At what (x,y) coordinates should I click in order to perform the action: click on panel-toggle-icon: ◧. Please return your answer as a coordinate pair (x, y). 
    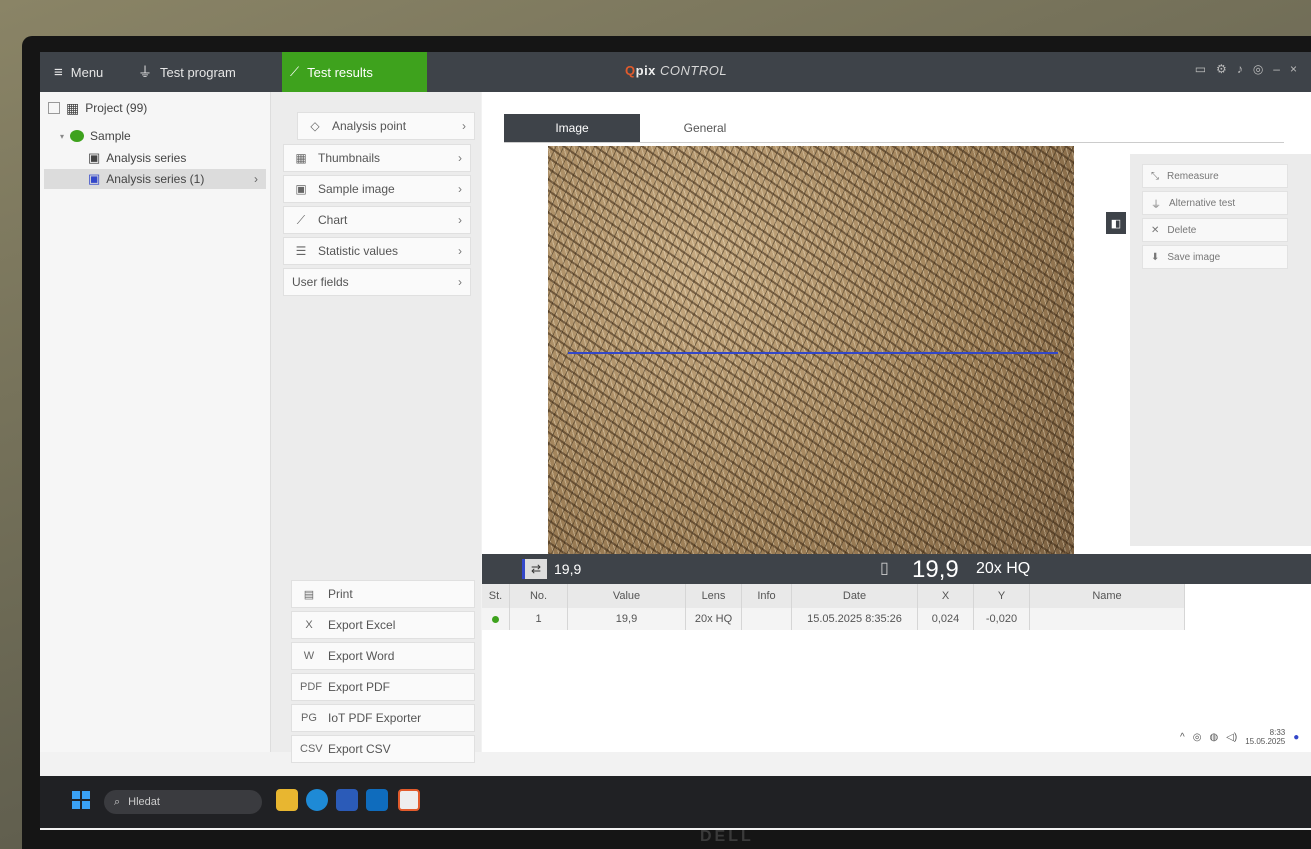
    Looking at the image, I should click on (1116, 223).